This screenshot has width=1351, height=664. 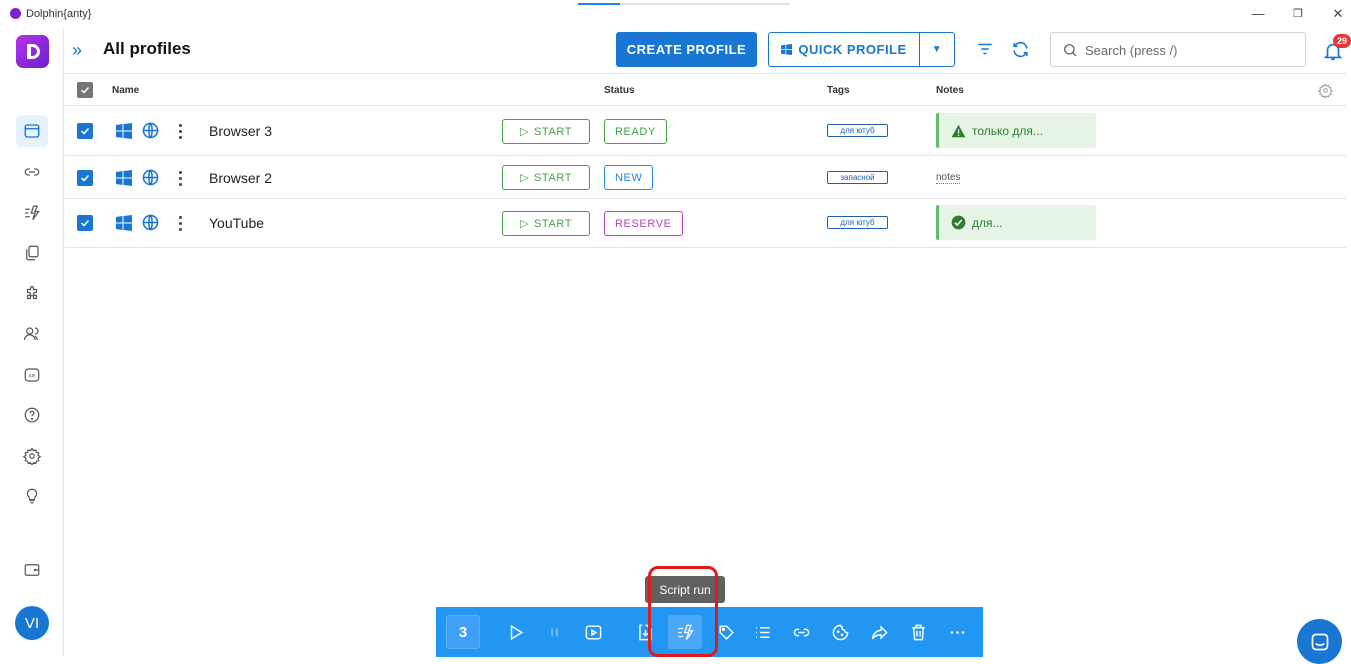 I want to click on share-icon, so click(x=879, y=632).